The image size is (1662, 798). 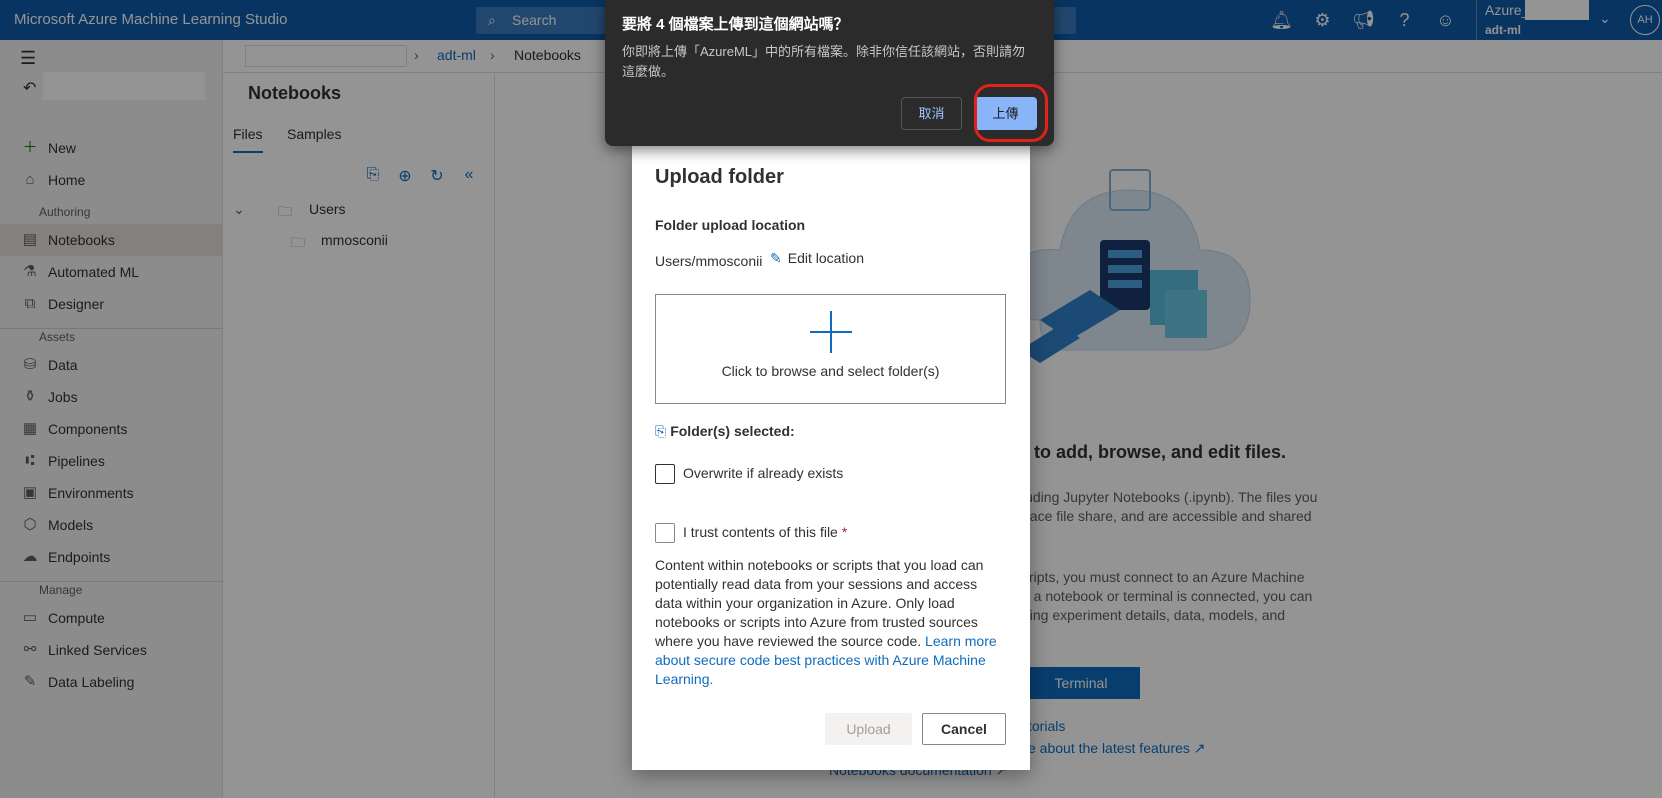 What do you see at coordinates (824, 61) in the screenshot?
I see `prompt-message: 你即將上傳「AzureML」中的所有檔案。除非你信任該網站，否則請勿這麼做。` at bounding box center [824, 61].